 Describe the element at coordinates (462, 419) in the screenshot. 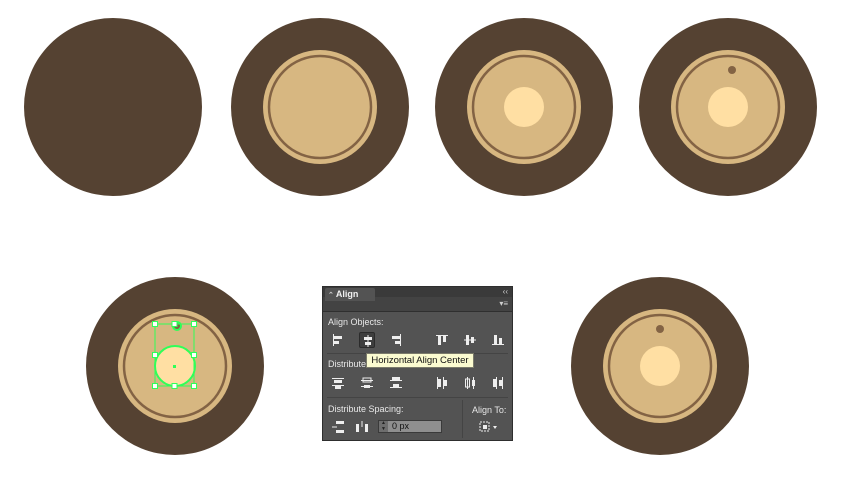

I see `section-divider-vertical` at that location.